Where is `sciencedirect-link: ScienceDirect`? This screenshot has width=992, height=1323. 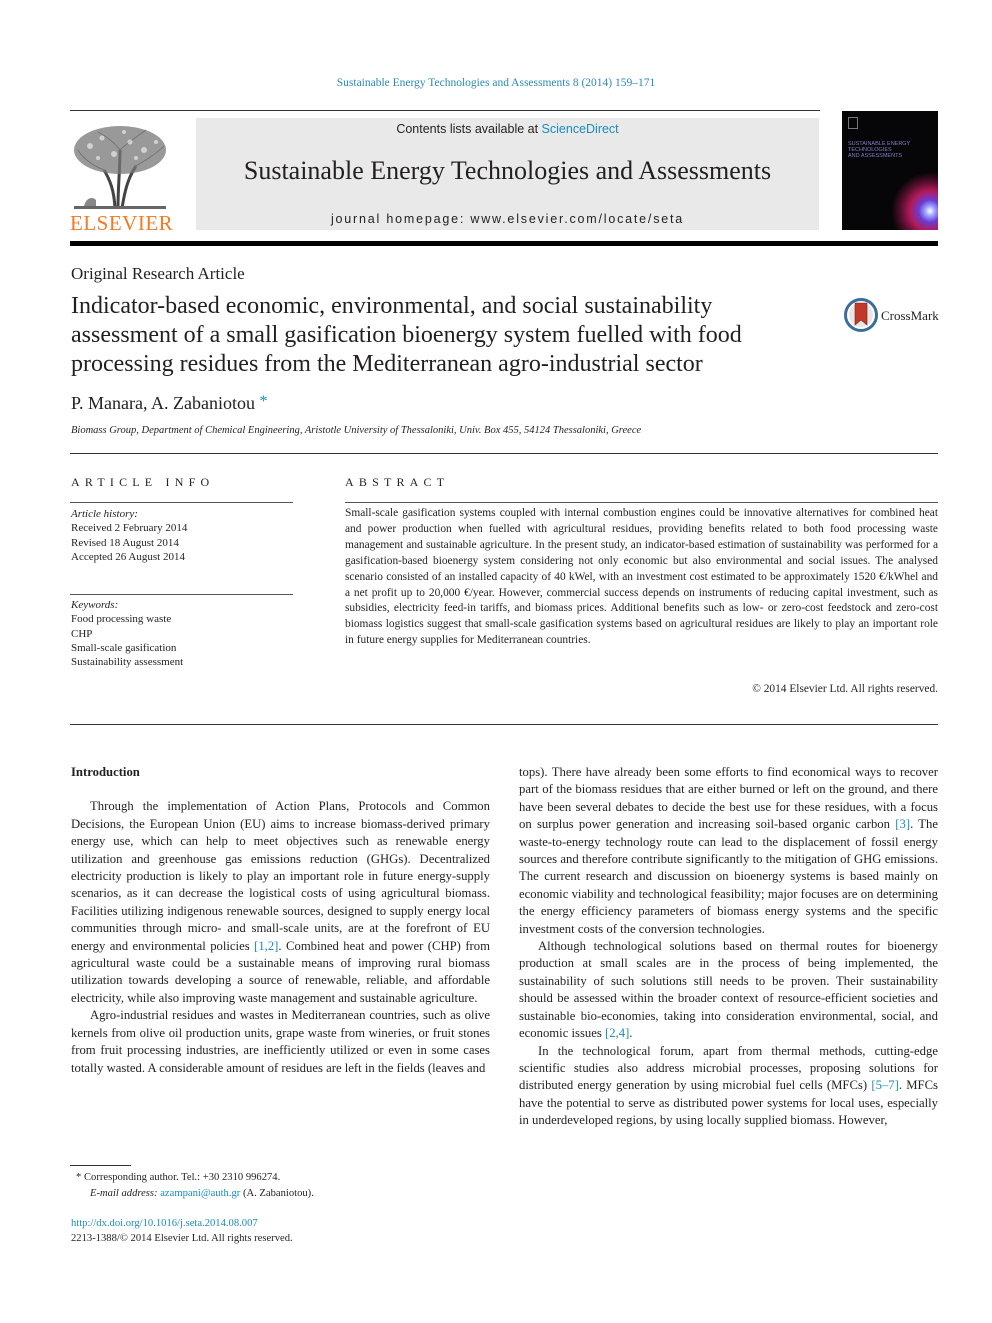 sciencedirect-link: ScienceDirect is located at coordinates (580, 129).